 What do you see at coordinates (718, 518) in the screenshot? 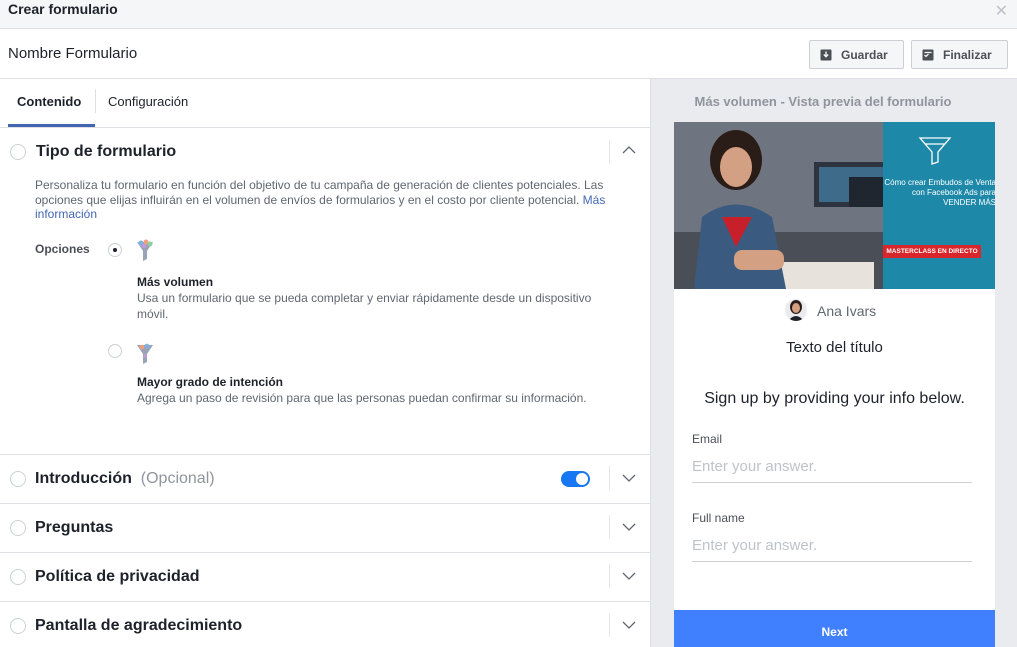
I see `full-name-field-label: Full name` at bounding box center [718, 518].